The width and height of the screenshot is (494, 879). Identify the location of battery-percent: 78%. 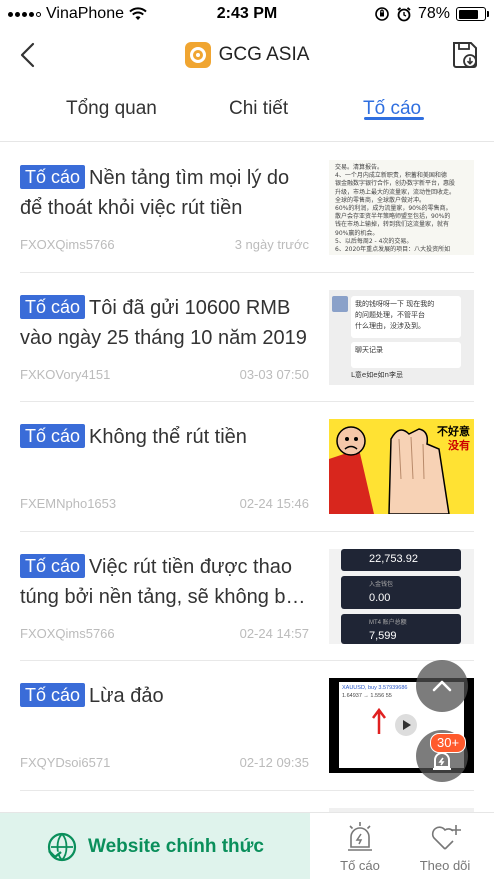
(433, 13).